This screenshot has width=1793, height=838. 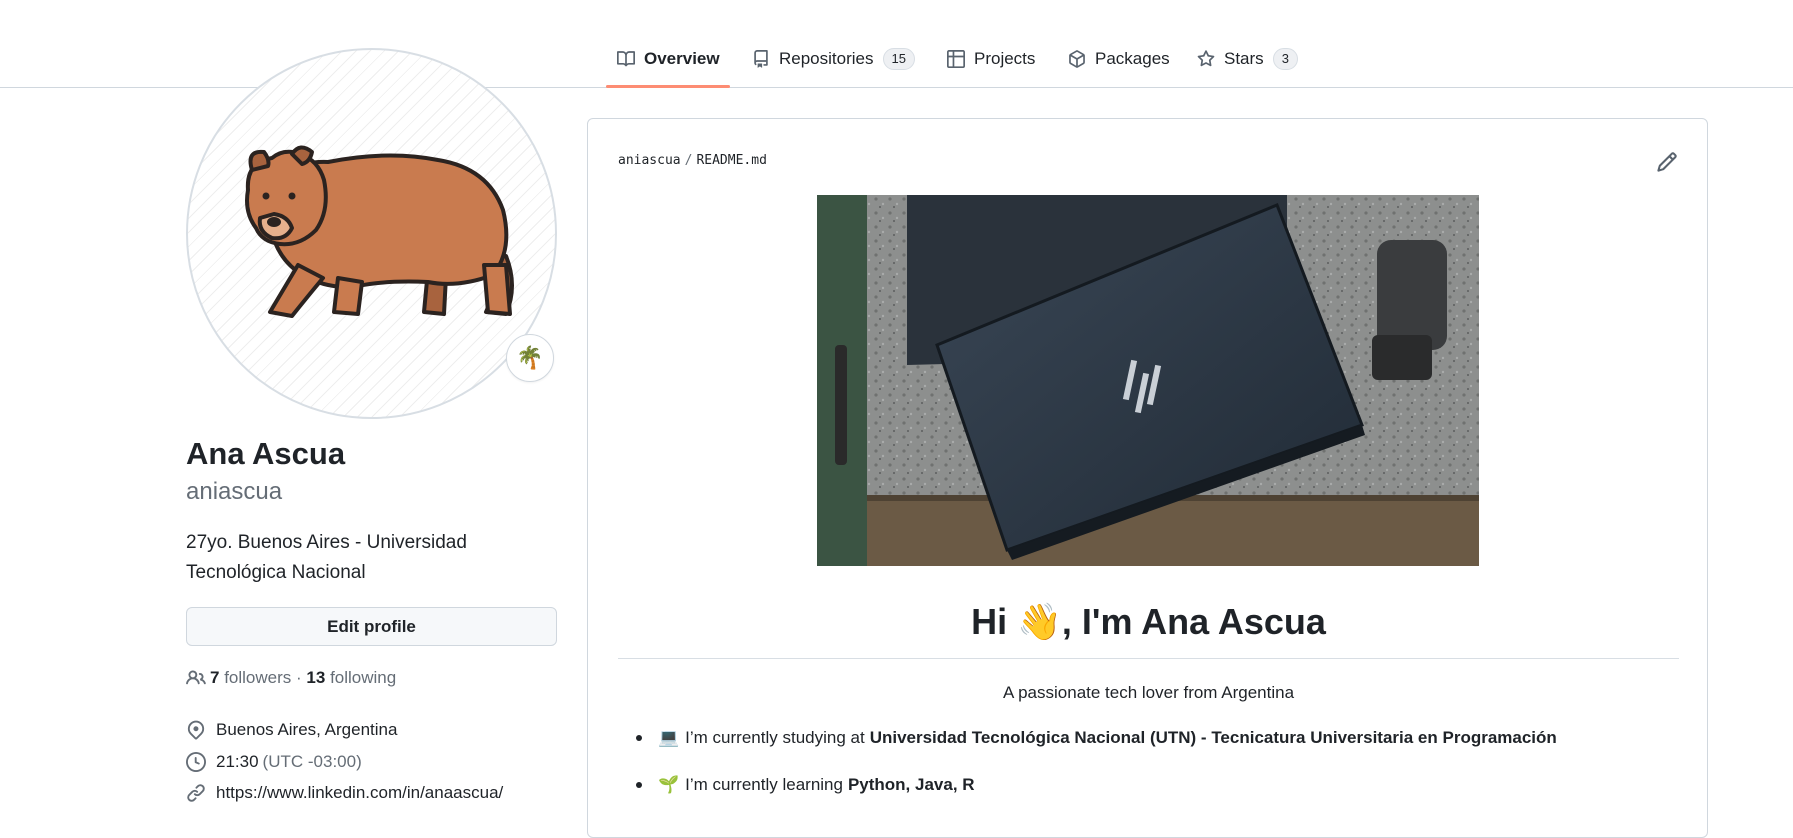 I want to click on bullet-text: I’m currently studying at, so click(x=775, y=737).